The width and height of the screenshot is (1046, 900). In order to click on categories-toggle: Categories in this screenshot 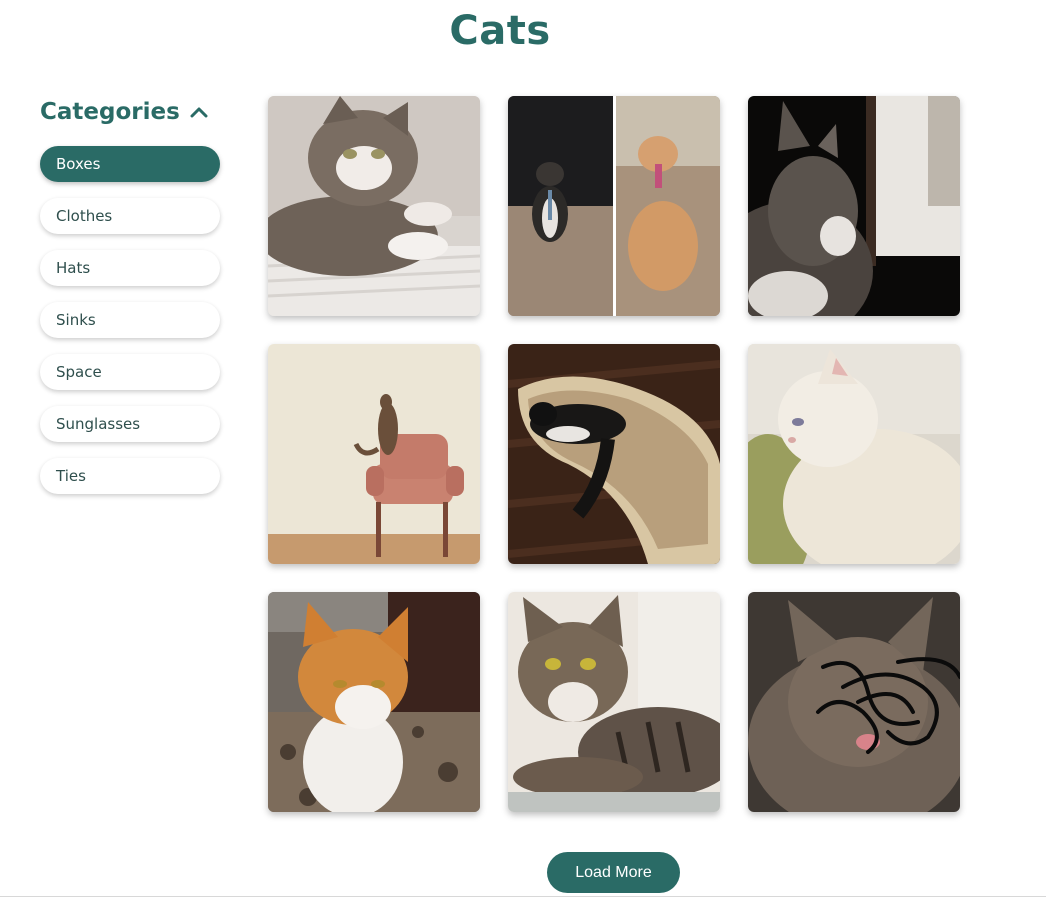, I will do `click(131, 112)`.